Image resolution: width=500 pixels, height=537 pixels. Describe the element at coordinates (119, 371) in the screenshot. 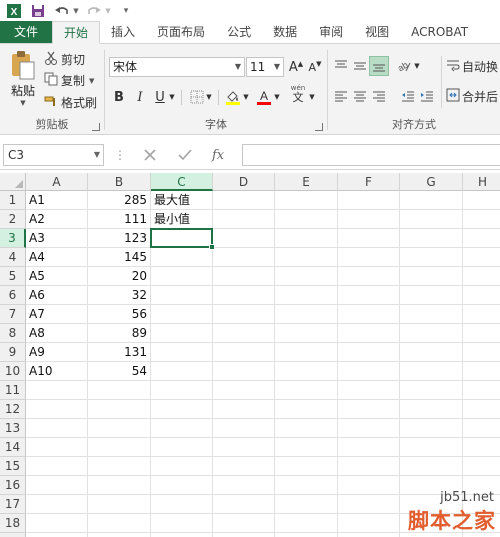

I see `cell-b10: 54` at that location.